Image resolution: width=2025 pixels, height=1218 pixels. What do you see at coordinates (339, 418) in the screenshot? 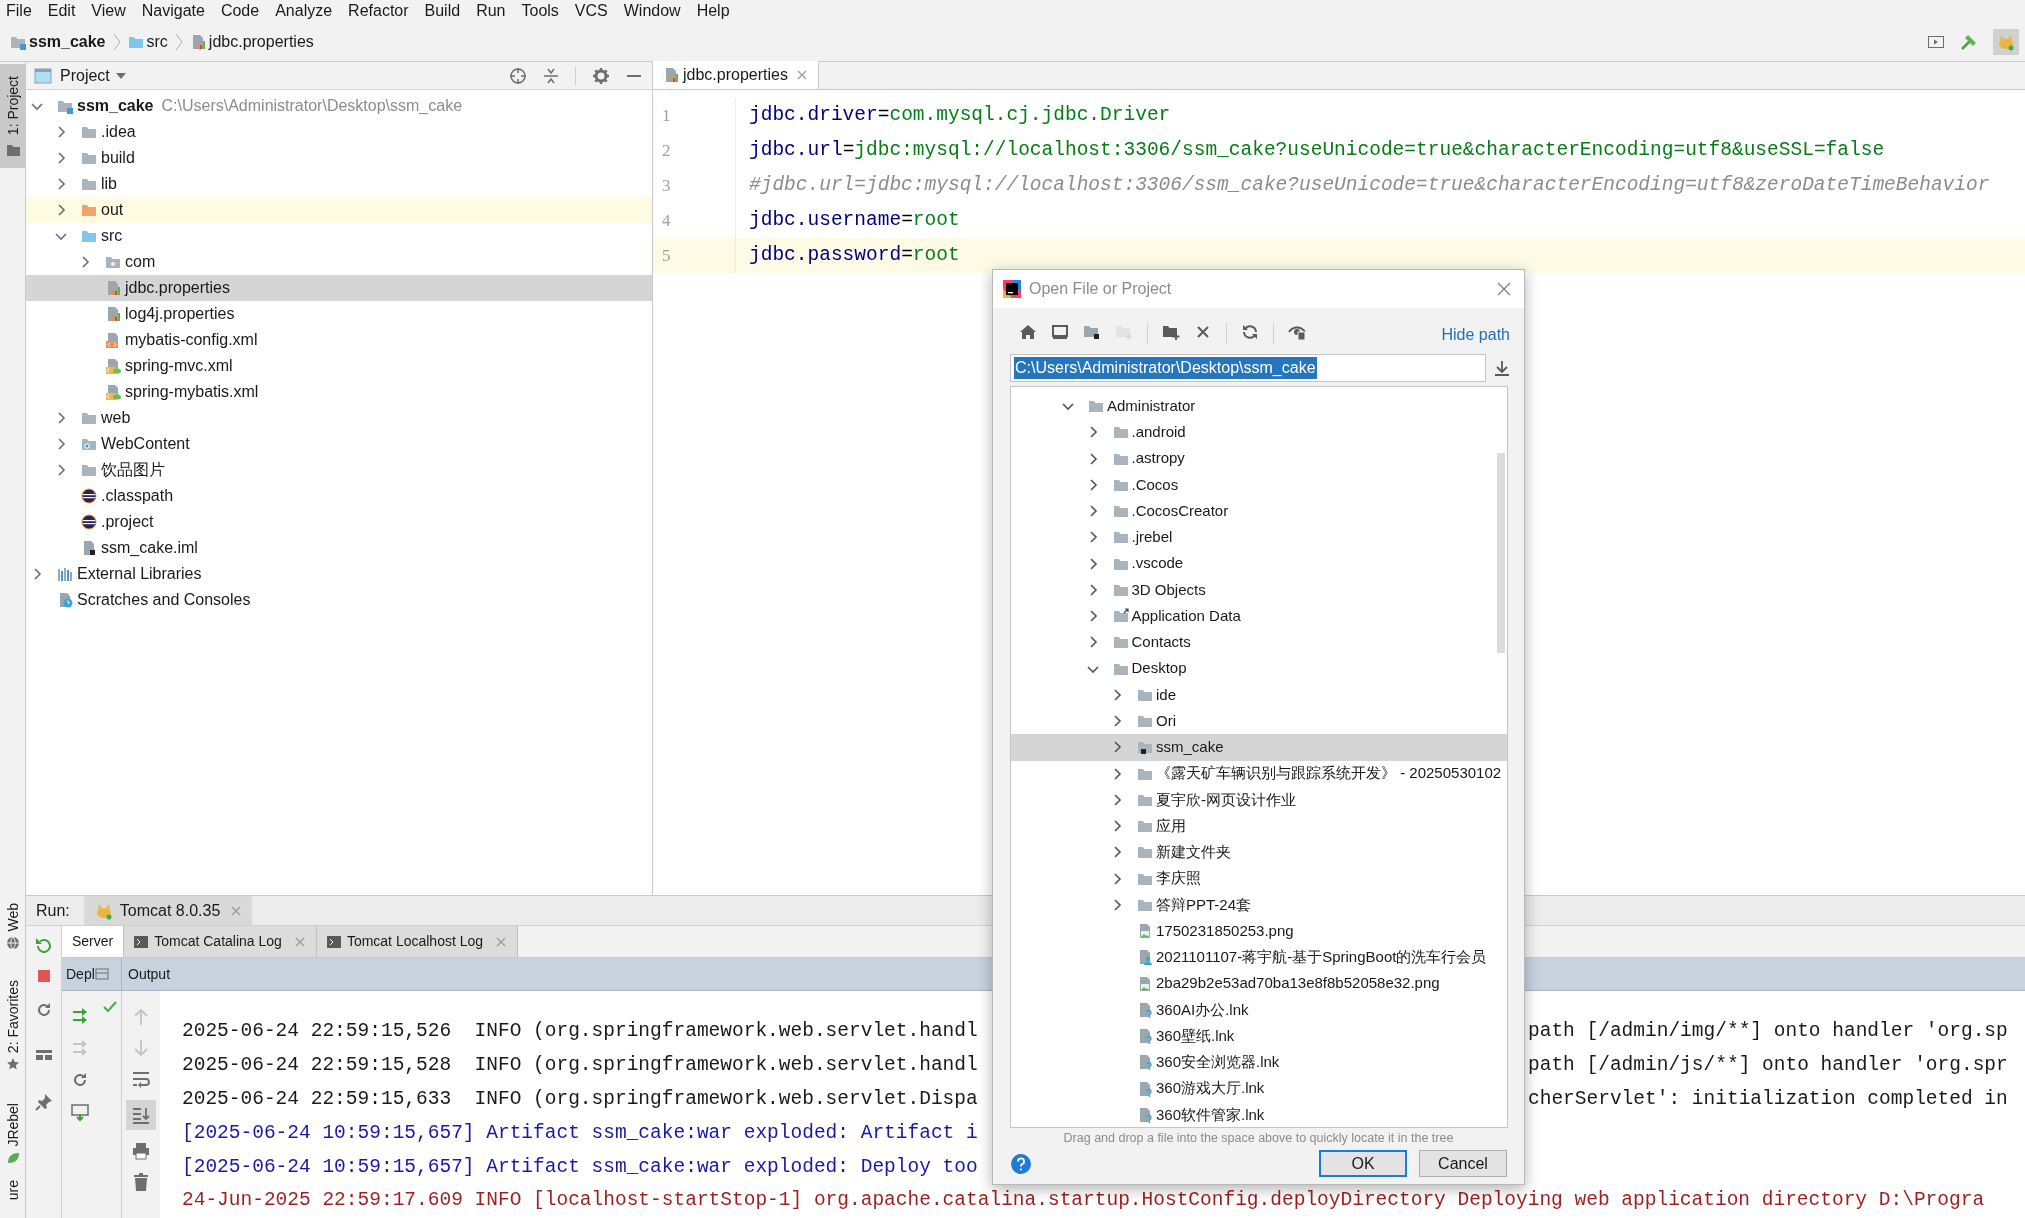
I see `tree-item: web` at bounding box center [339, 418].